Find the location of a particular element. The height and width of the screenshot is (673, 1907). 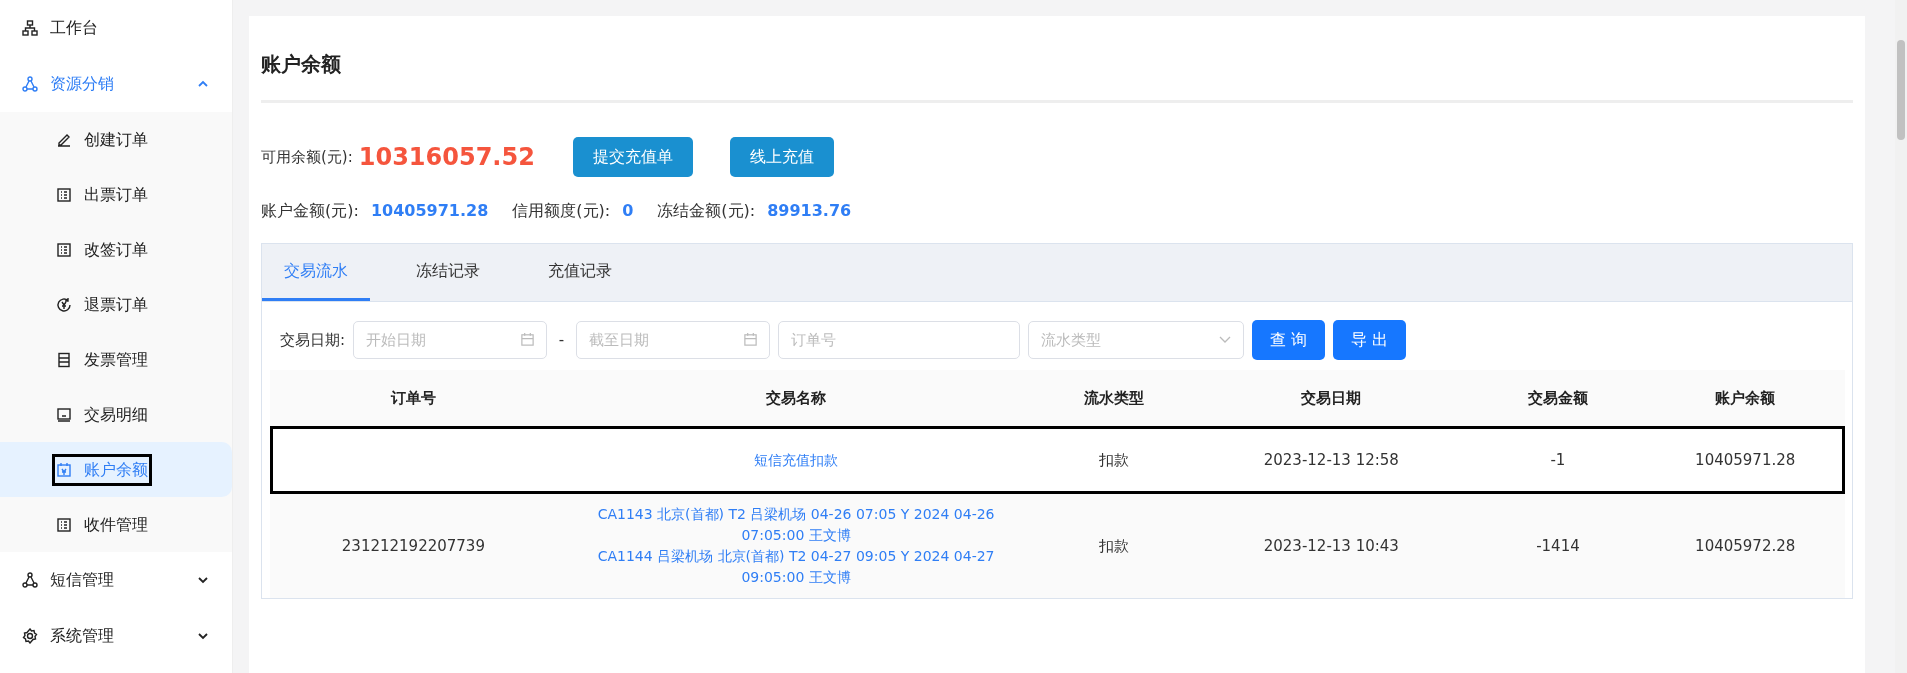

yen-calendar-icon is located at coordinates (64, 469).